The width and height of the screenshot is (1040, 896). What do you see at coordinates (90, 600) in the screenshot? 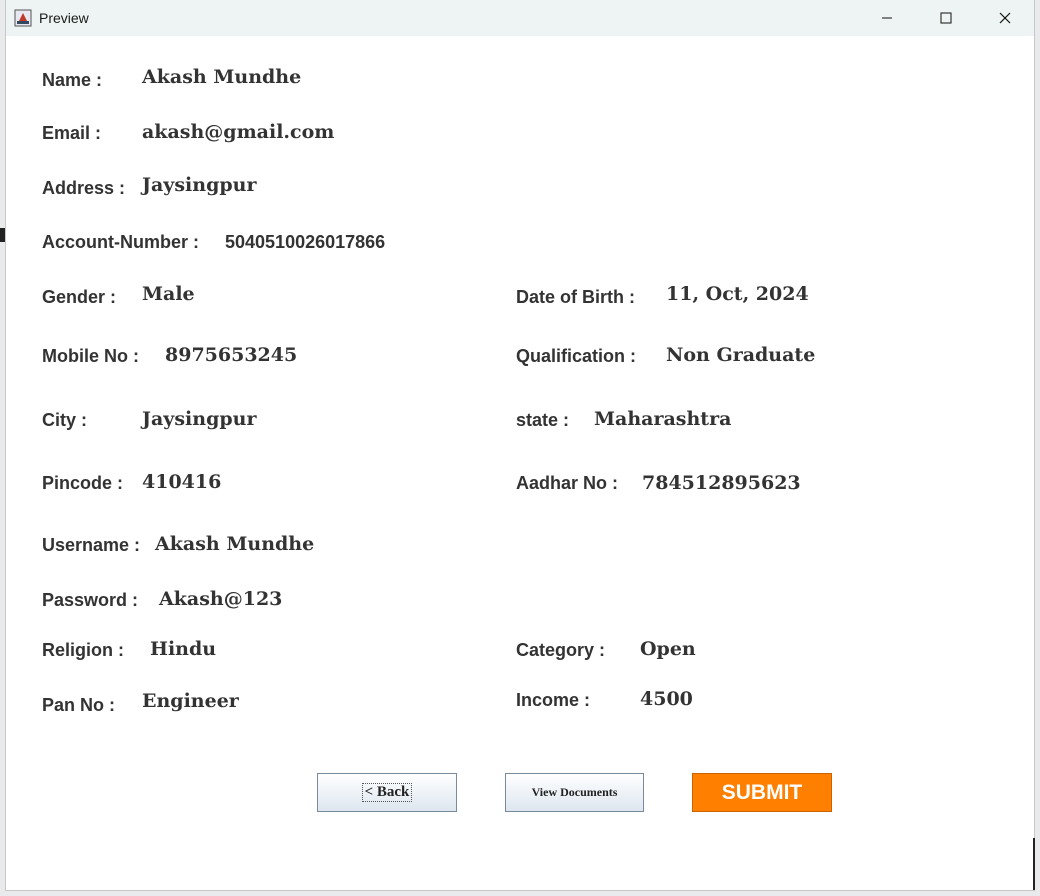
I see `password-label: Password :` at bounding box center [90, 600].